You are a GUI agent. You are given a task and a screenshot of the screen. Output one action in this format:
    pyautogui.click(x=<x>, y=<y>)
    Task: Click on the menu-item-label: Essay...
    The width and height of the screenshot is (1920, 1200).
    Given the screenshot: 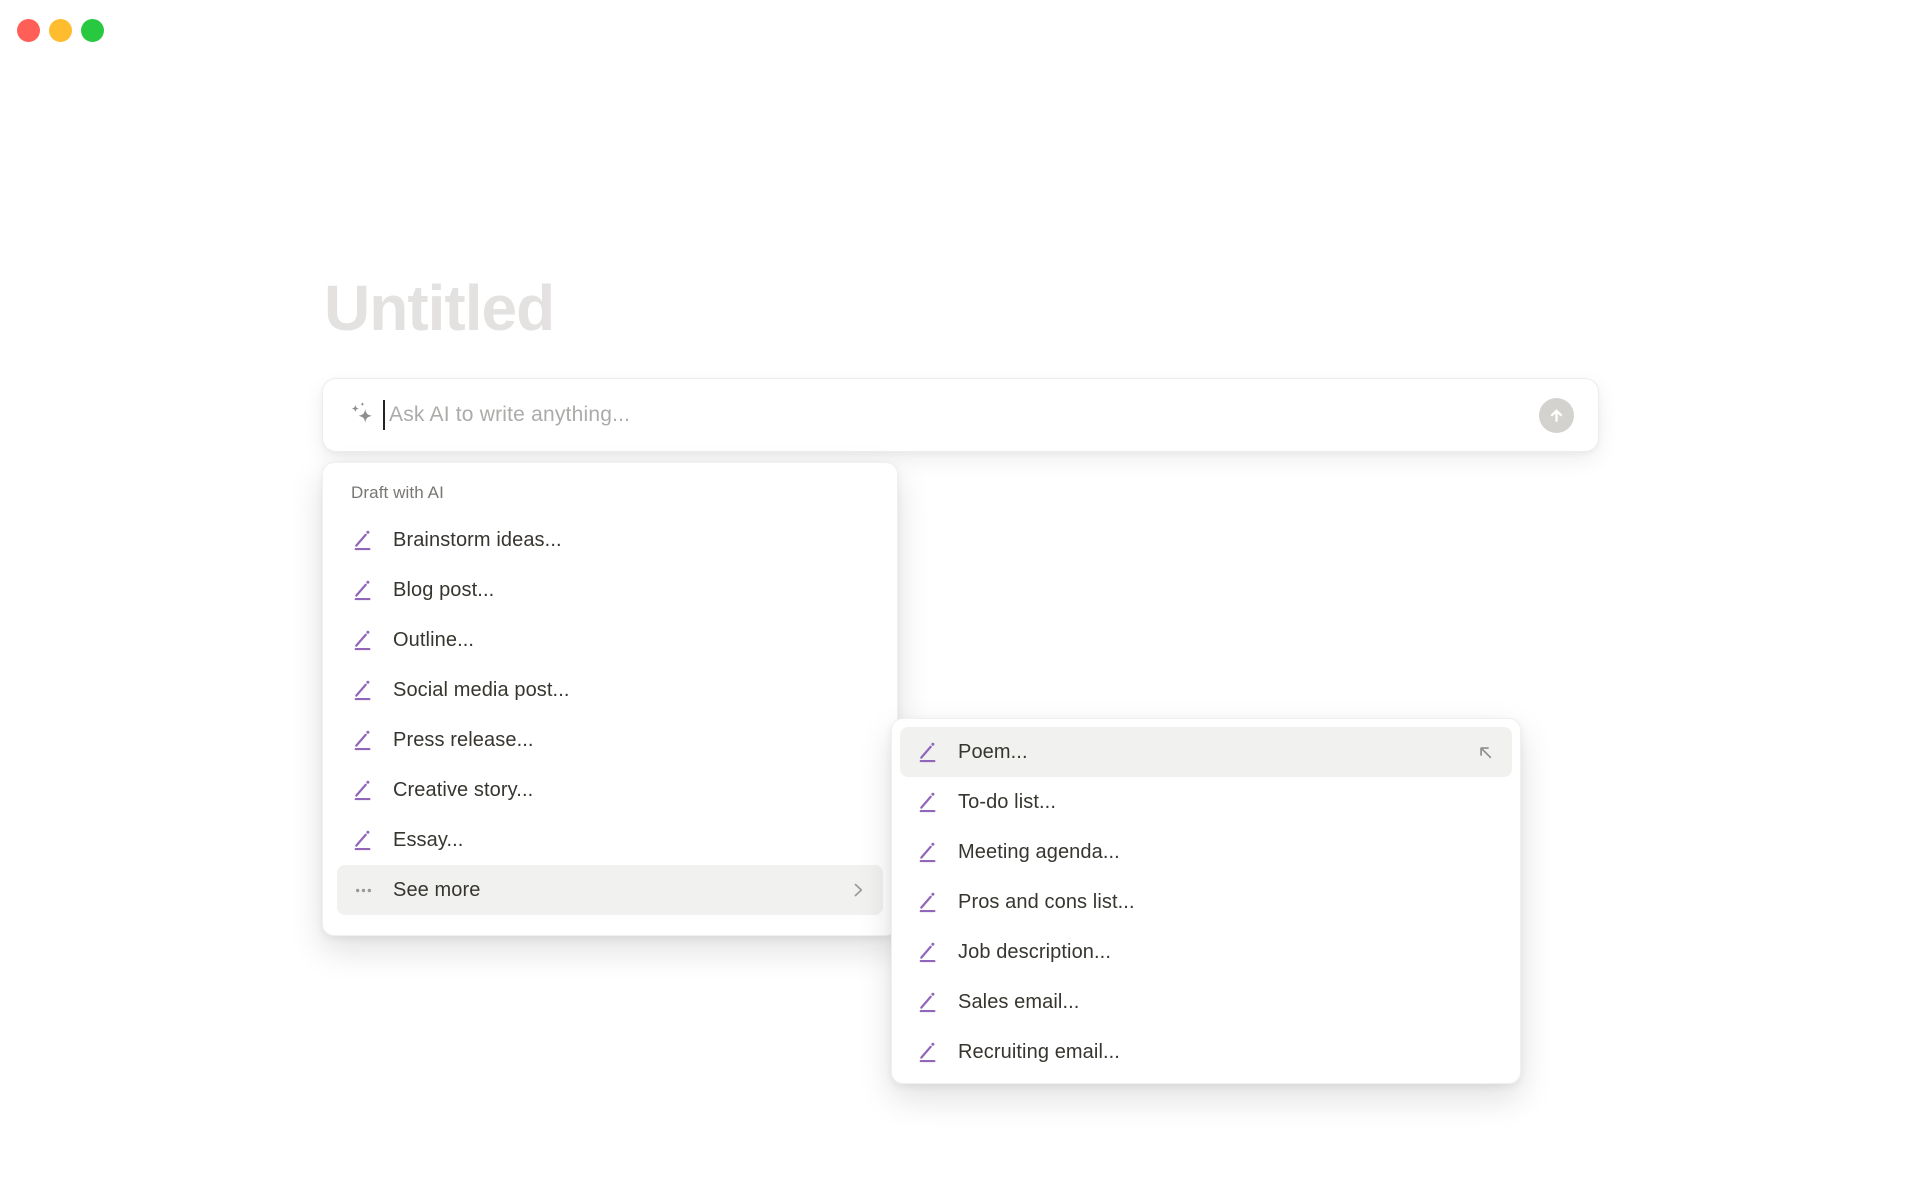 What is the action you would take?
    pyautogui.click(x=428, y=839)
    